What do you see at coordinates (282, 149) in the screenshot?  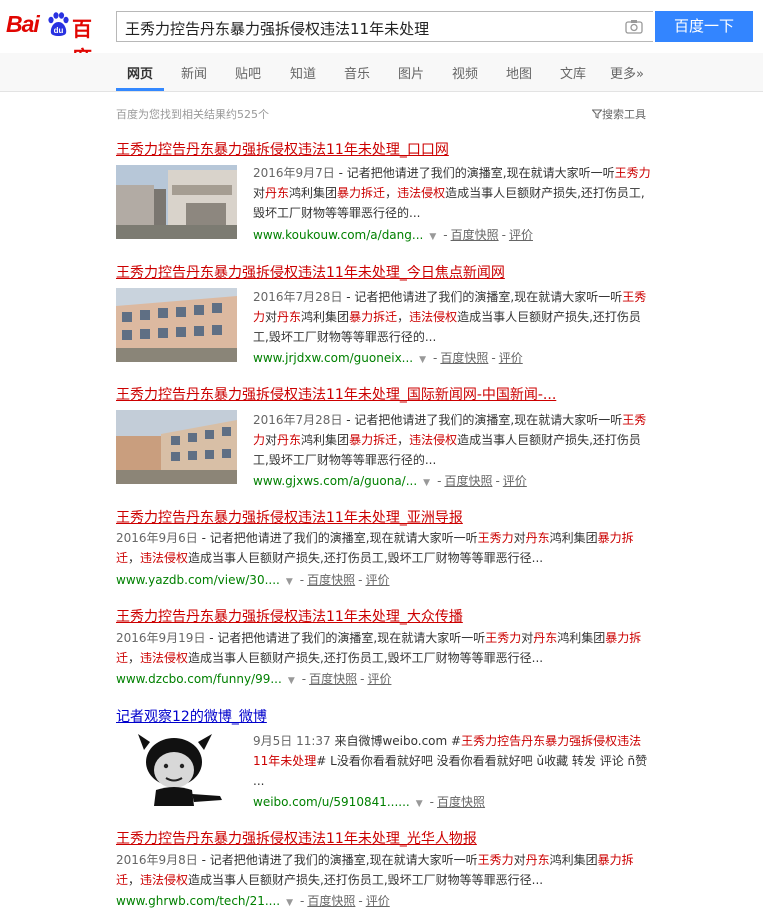 I see `result-title: 王秀力控告丹东暴力强拆侵权违法11年未处理_口口网` at bounding box center [282, 149].